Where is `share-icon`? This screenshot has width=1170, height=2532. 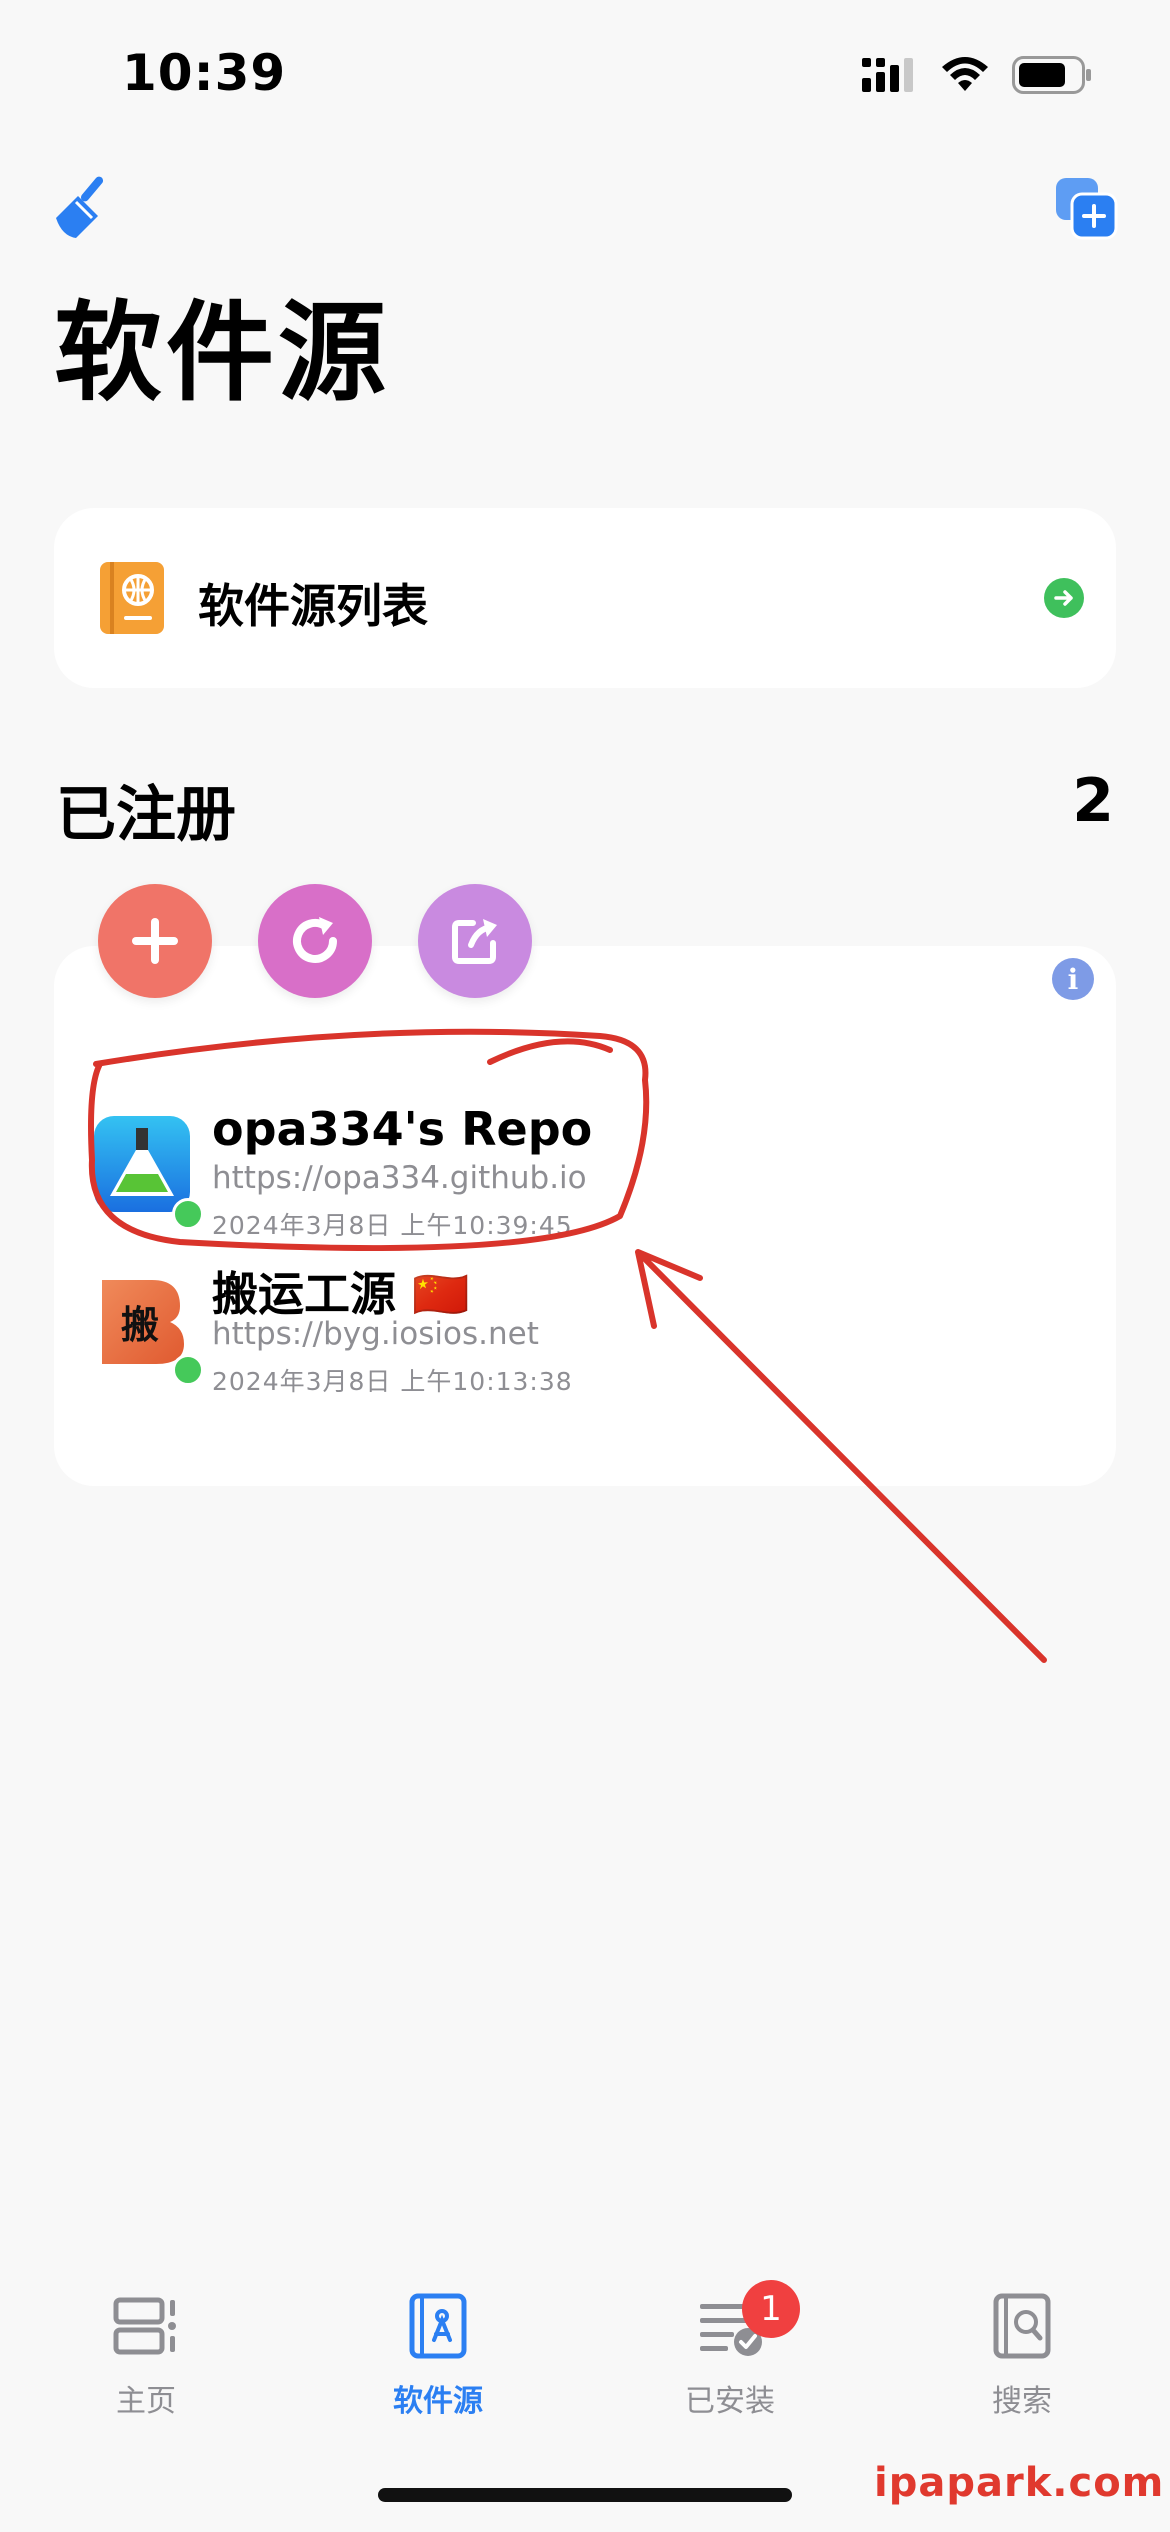 share-icon is located at coordinates (474, 941).